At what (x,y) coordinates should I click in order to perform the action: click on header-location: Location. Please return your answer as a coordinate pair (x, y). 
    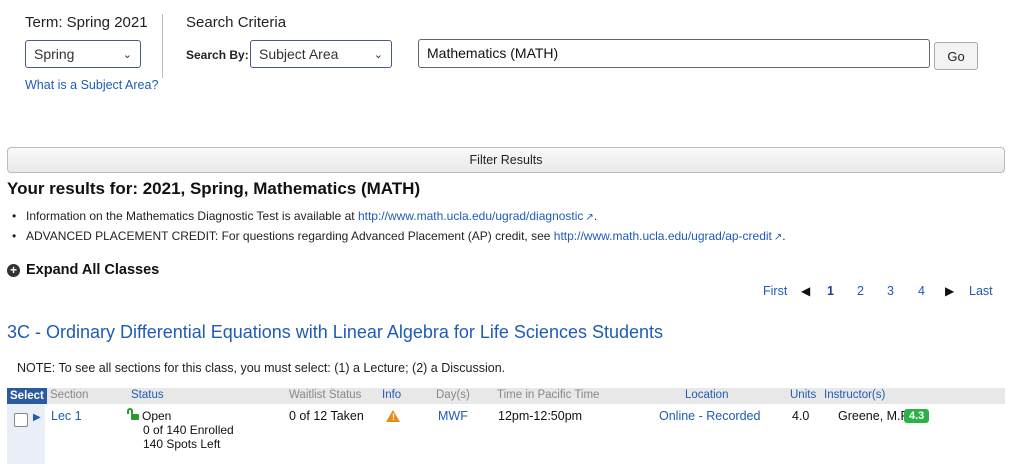
    Looking at the image, I should click on (706, 395).